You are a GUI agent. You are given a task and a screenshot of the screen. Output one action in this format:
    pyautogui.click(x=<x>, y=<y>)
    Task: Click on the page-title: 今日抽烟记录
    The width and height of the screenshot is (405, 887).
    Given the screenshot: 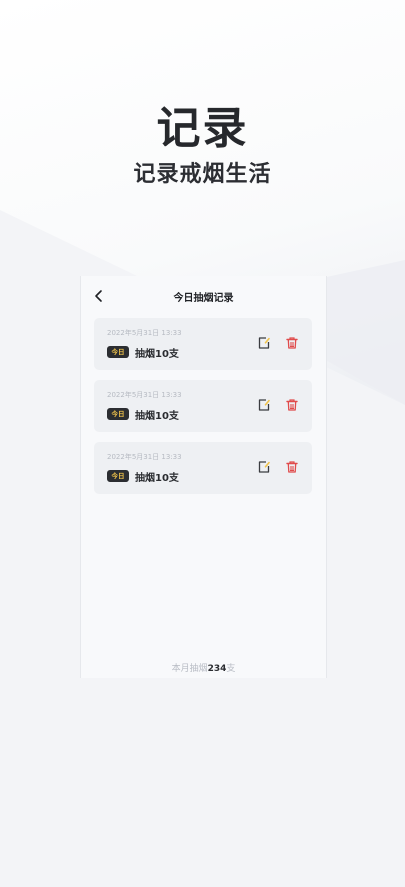 What is the action you would take?
    pyautogui.click(x=203, y=298)
    